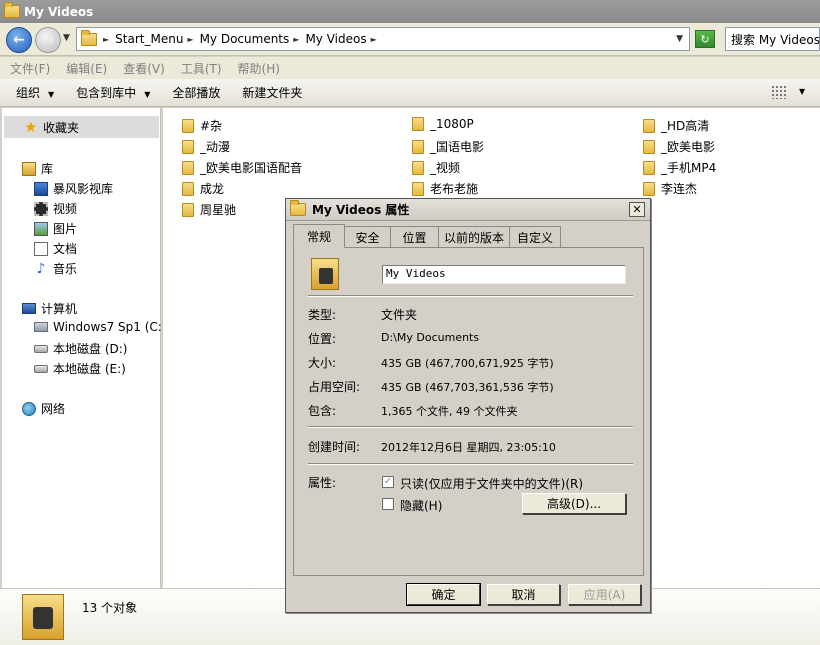  I want to click on nav-drive-label: Windows7 Sp1 (C:), so click(110, 327).